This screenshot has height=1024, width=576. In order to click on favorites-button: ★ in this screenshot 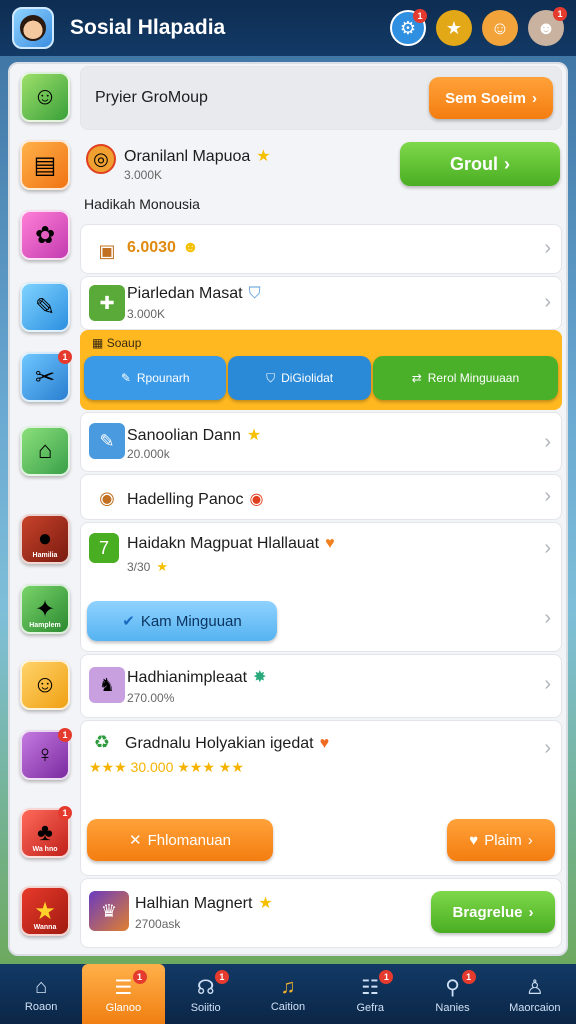, I will do `click(454, 28)`.